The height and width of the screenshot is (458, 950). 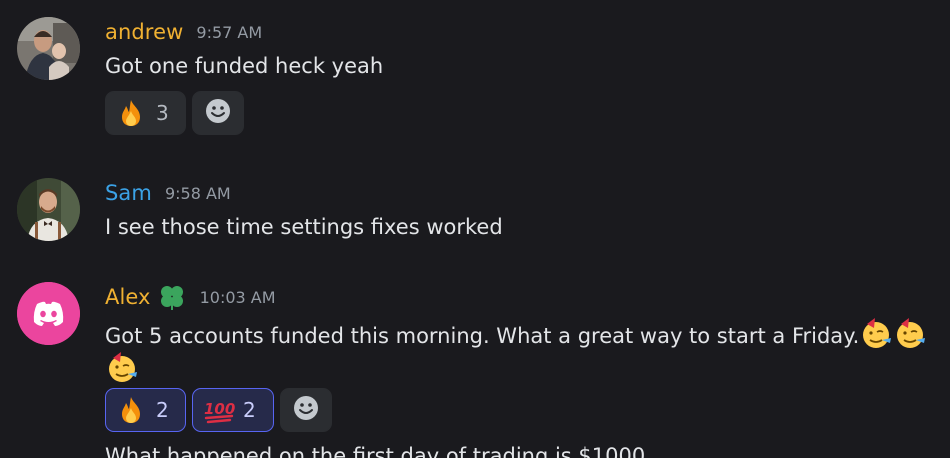 What do you see at coordinates (162, 113) in the screenshot?
I see `reaction-count: 3` at bounding box center [162, 113].